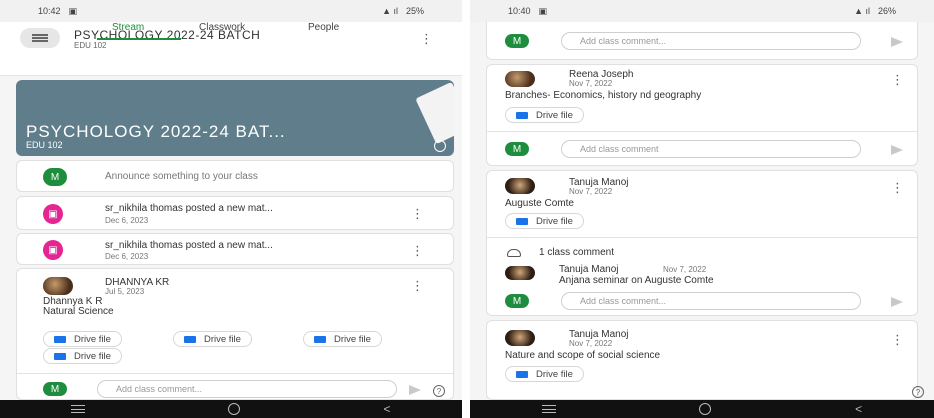 The image size is (934, 418). Describe the element at coordinates (576, 252) in the screenshot. I see `comments-count: 1 class comment` at that location.